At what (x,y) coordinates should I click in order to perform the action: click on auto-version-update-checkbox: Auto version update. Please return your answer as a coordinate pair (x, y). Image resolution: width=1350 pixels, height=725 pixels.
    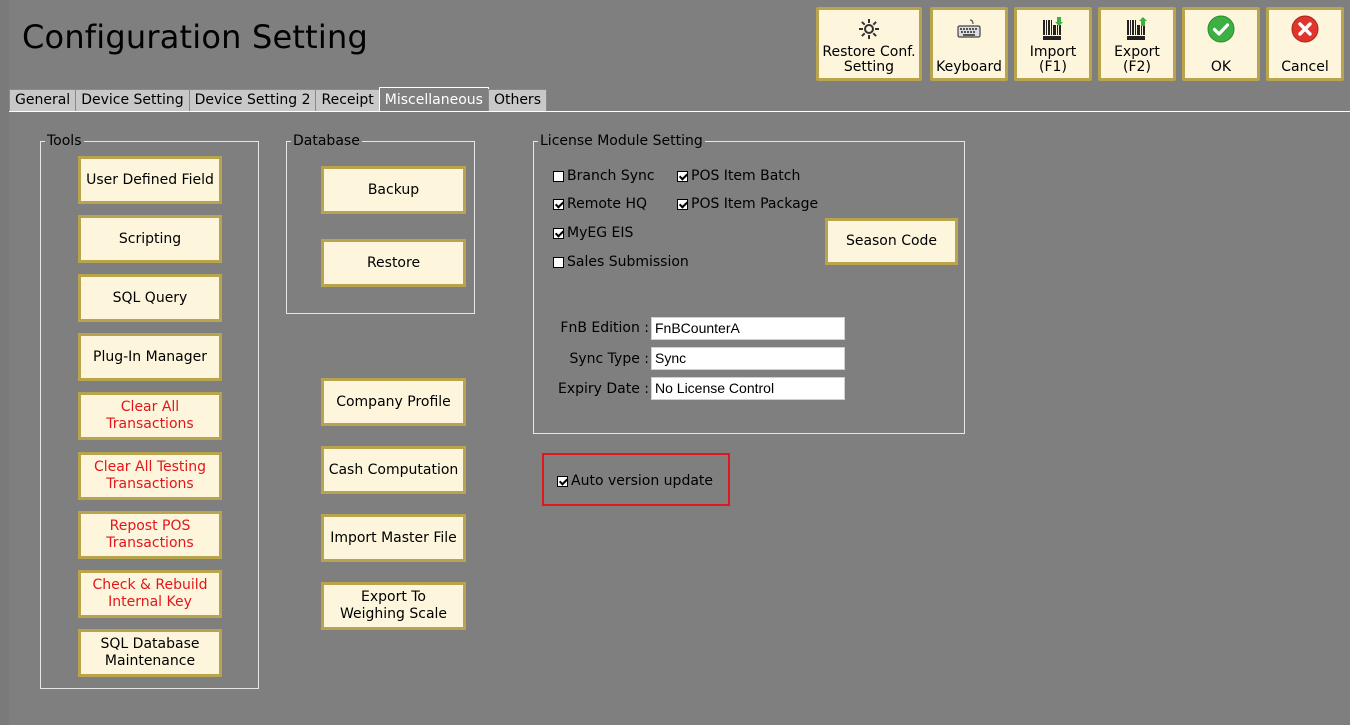
    Looking at the image, I should click on (635, 481).